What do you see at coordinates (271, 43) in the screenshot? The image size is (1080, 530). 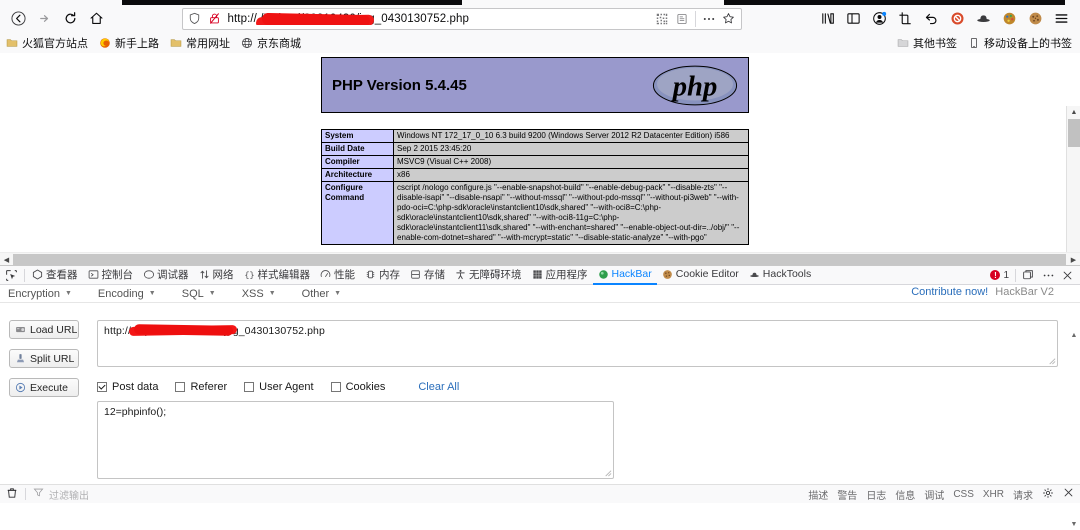 I see `bookmark-item-3: 京东商城` at bounding box center [271, 43].